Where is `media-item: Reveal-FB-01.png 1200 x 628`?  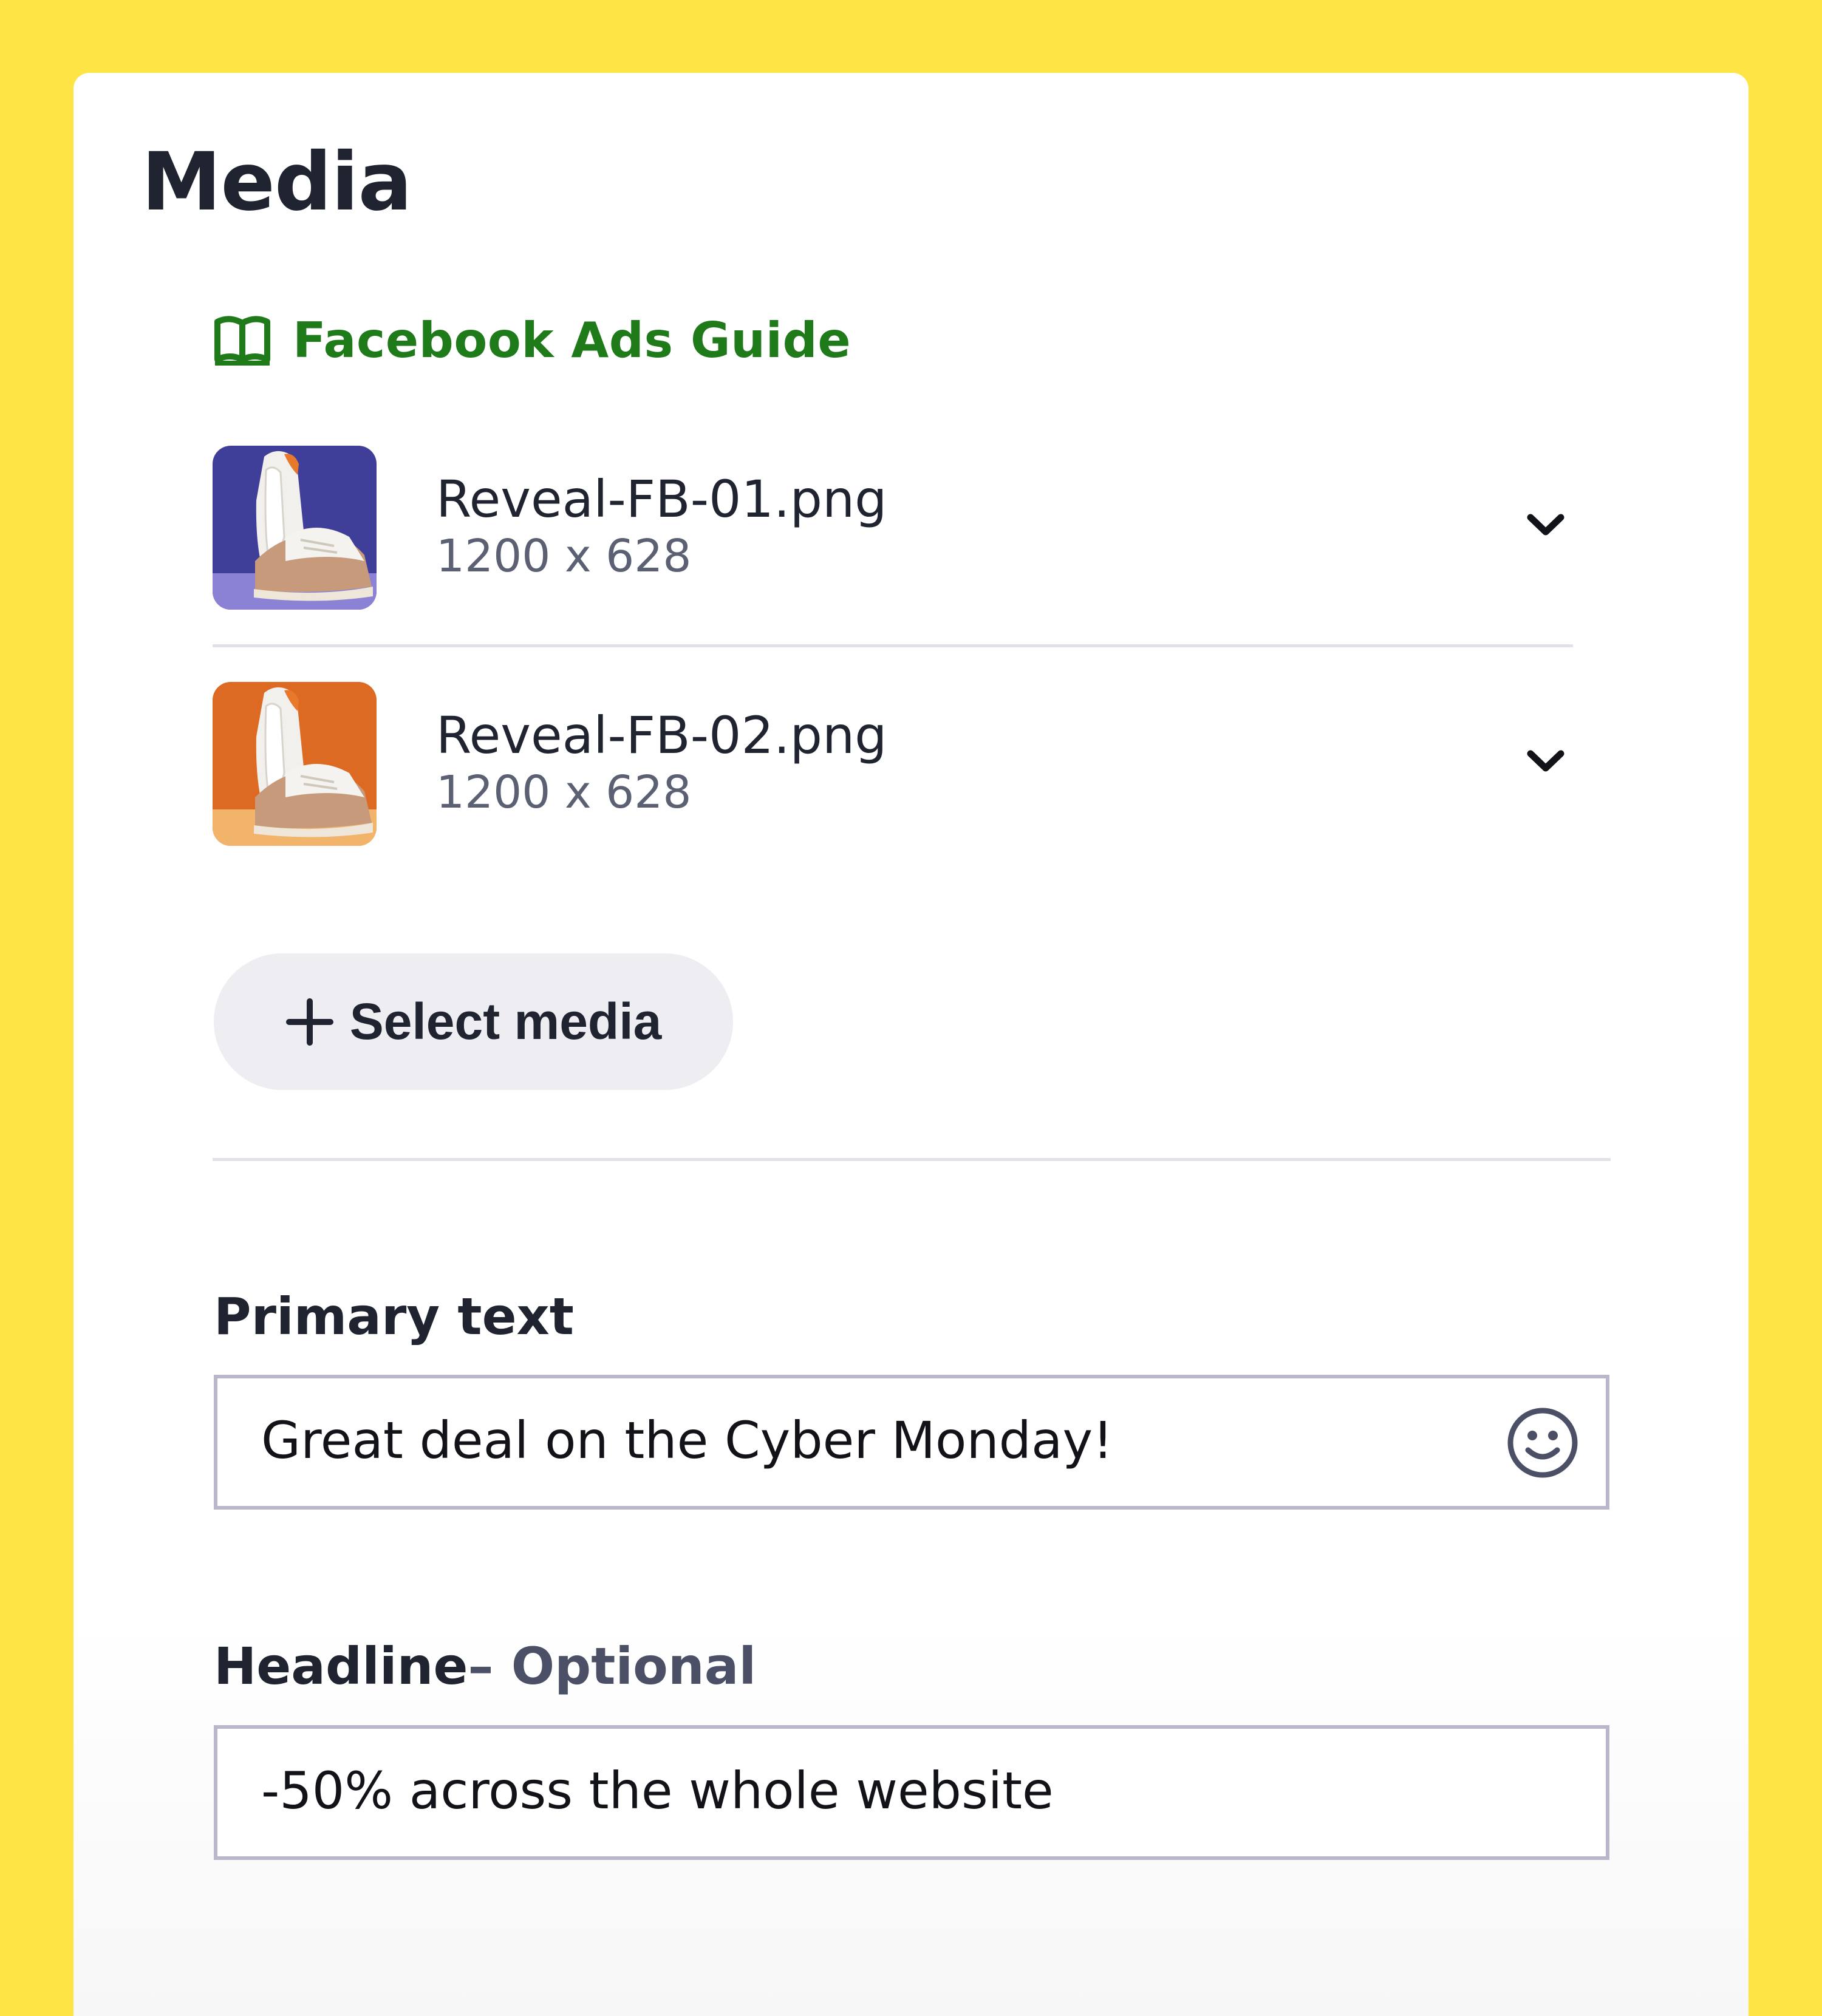
media-item: Reveal-FB-01.png 1200 x 628 is located at coordinates (893, 528).